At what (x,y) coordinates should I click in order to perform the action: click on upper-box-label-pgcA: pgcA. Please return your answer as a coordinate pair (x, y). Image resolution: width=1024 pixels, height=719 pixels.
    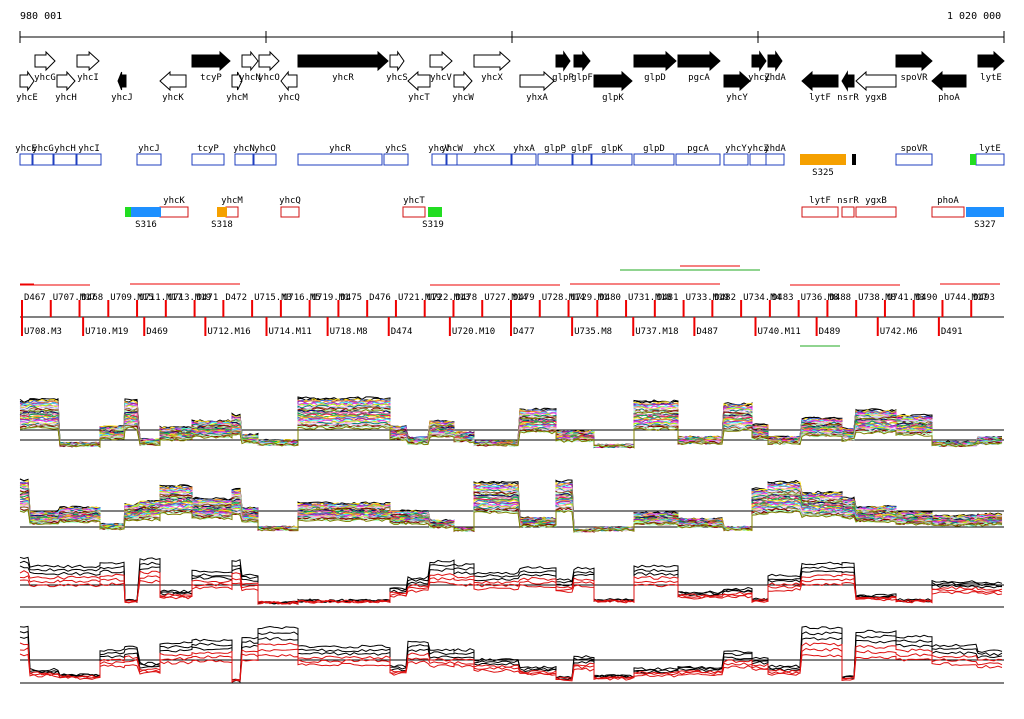
    Looking at the image, I should click on (698, 149).